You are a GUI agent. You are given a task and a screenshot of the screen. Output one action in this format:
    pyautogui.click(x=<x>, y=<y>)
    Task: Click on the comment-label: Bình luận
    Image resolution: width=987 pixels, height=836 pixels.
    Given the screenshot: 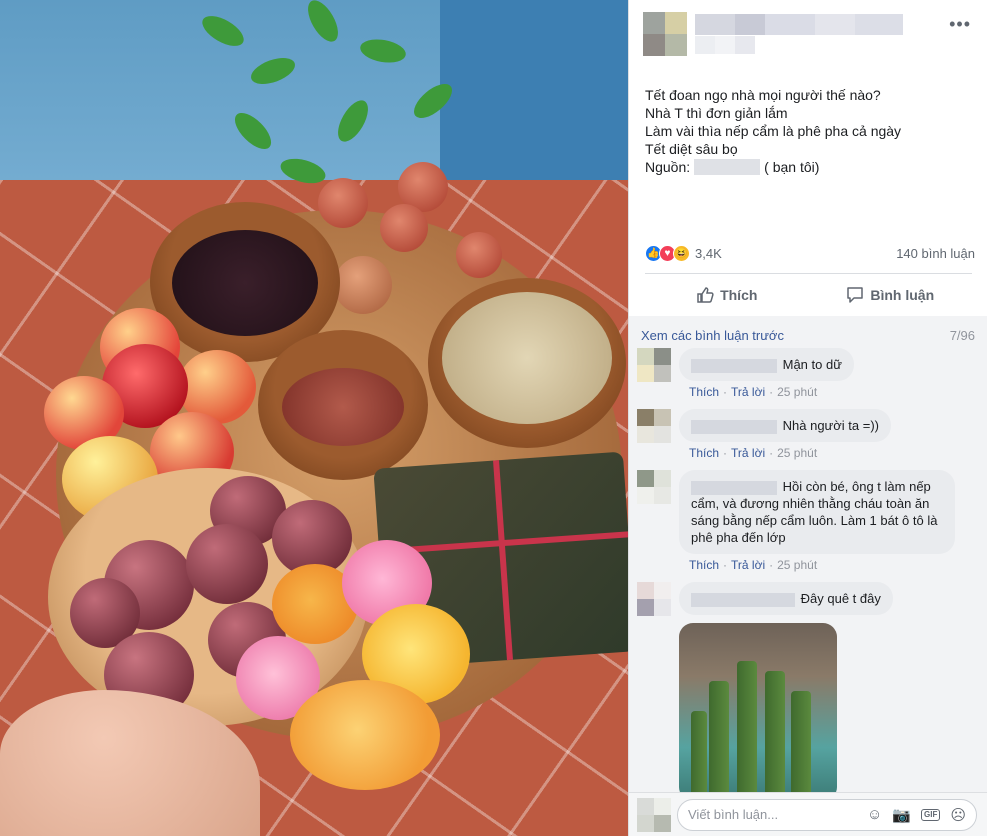 What is the action you would take?
    pyautogui.click(x=902, y=295)
    